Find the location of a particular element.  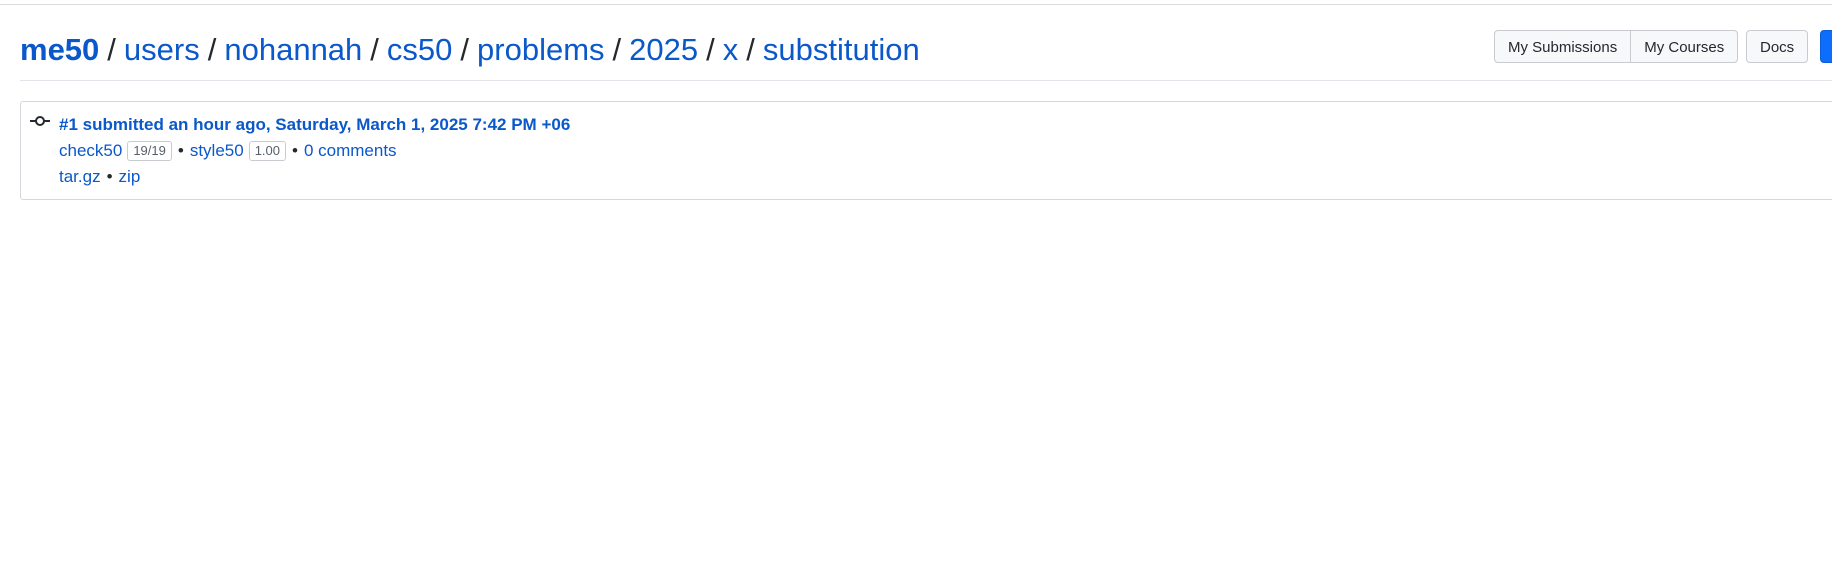

docs-button: Docs is located at coordinates (1777, 46).